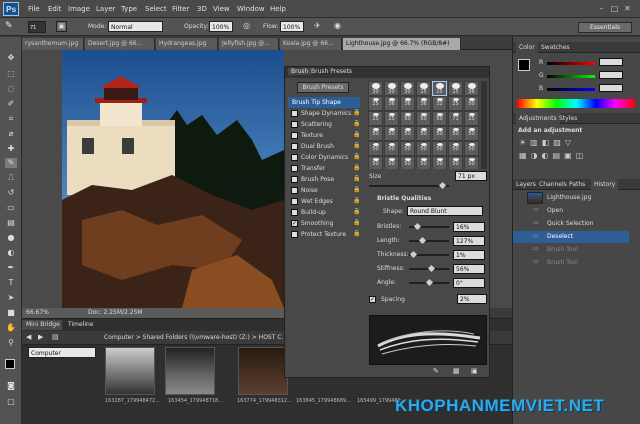  What do you see at coordinates (442, 185) in the screenshot?
I see `size-slider-knob` at bounding box center [442, 185].